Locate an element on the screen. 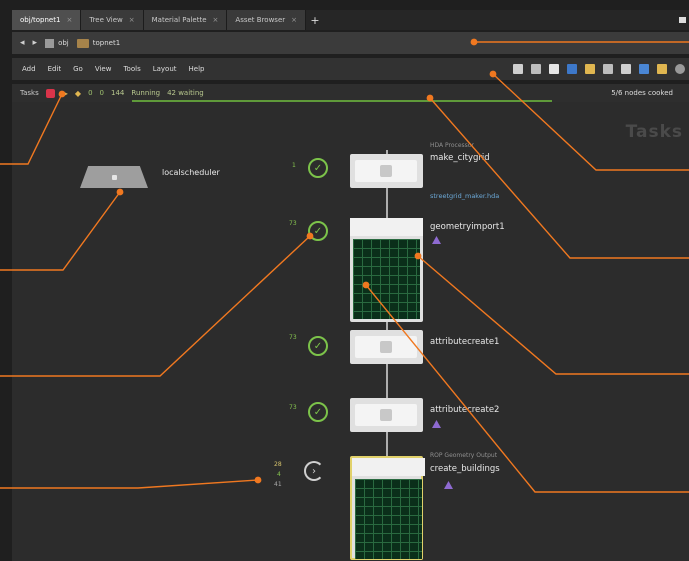 The width and height of the screenshot is (689, 561). count-a: 0 is located at coordinates (90, 93).